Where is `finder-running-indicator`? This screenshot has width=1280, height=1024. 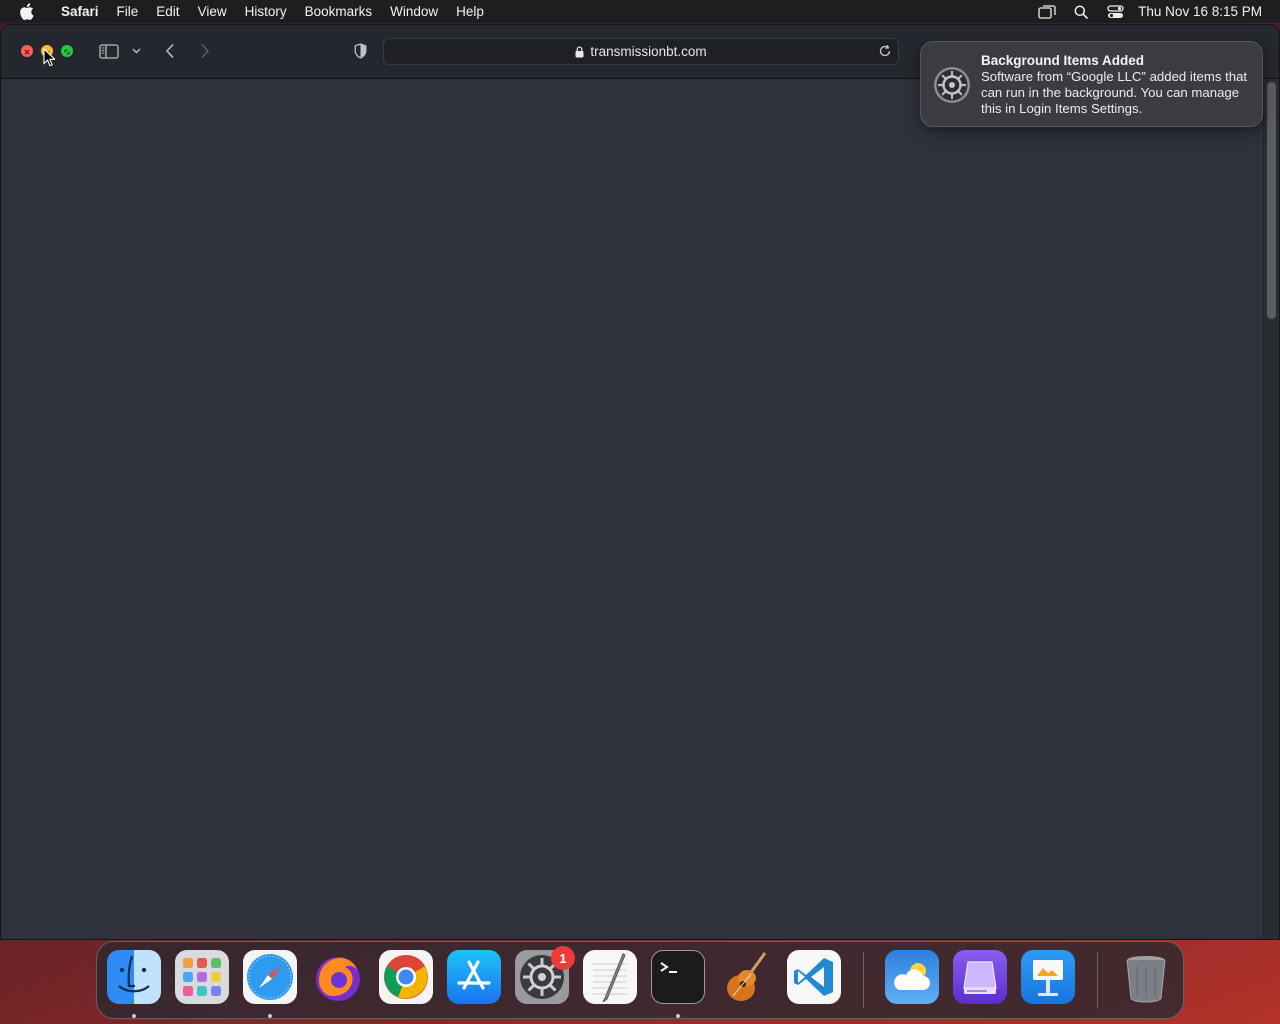
finder-running-indicator is located at coordinates (134, 1016).